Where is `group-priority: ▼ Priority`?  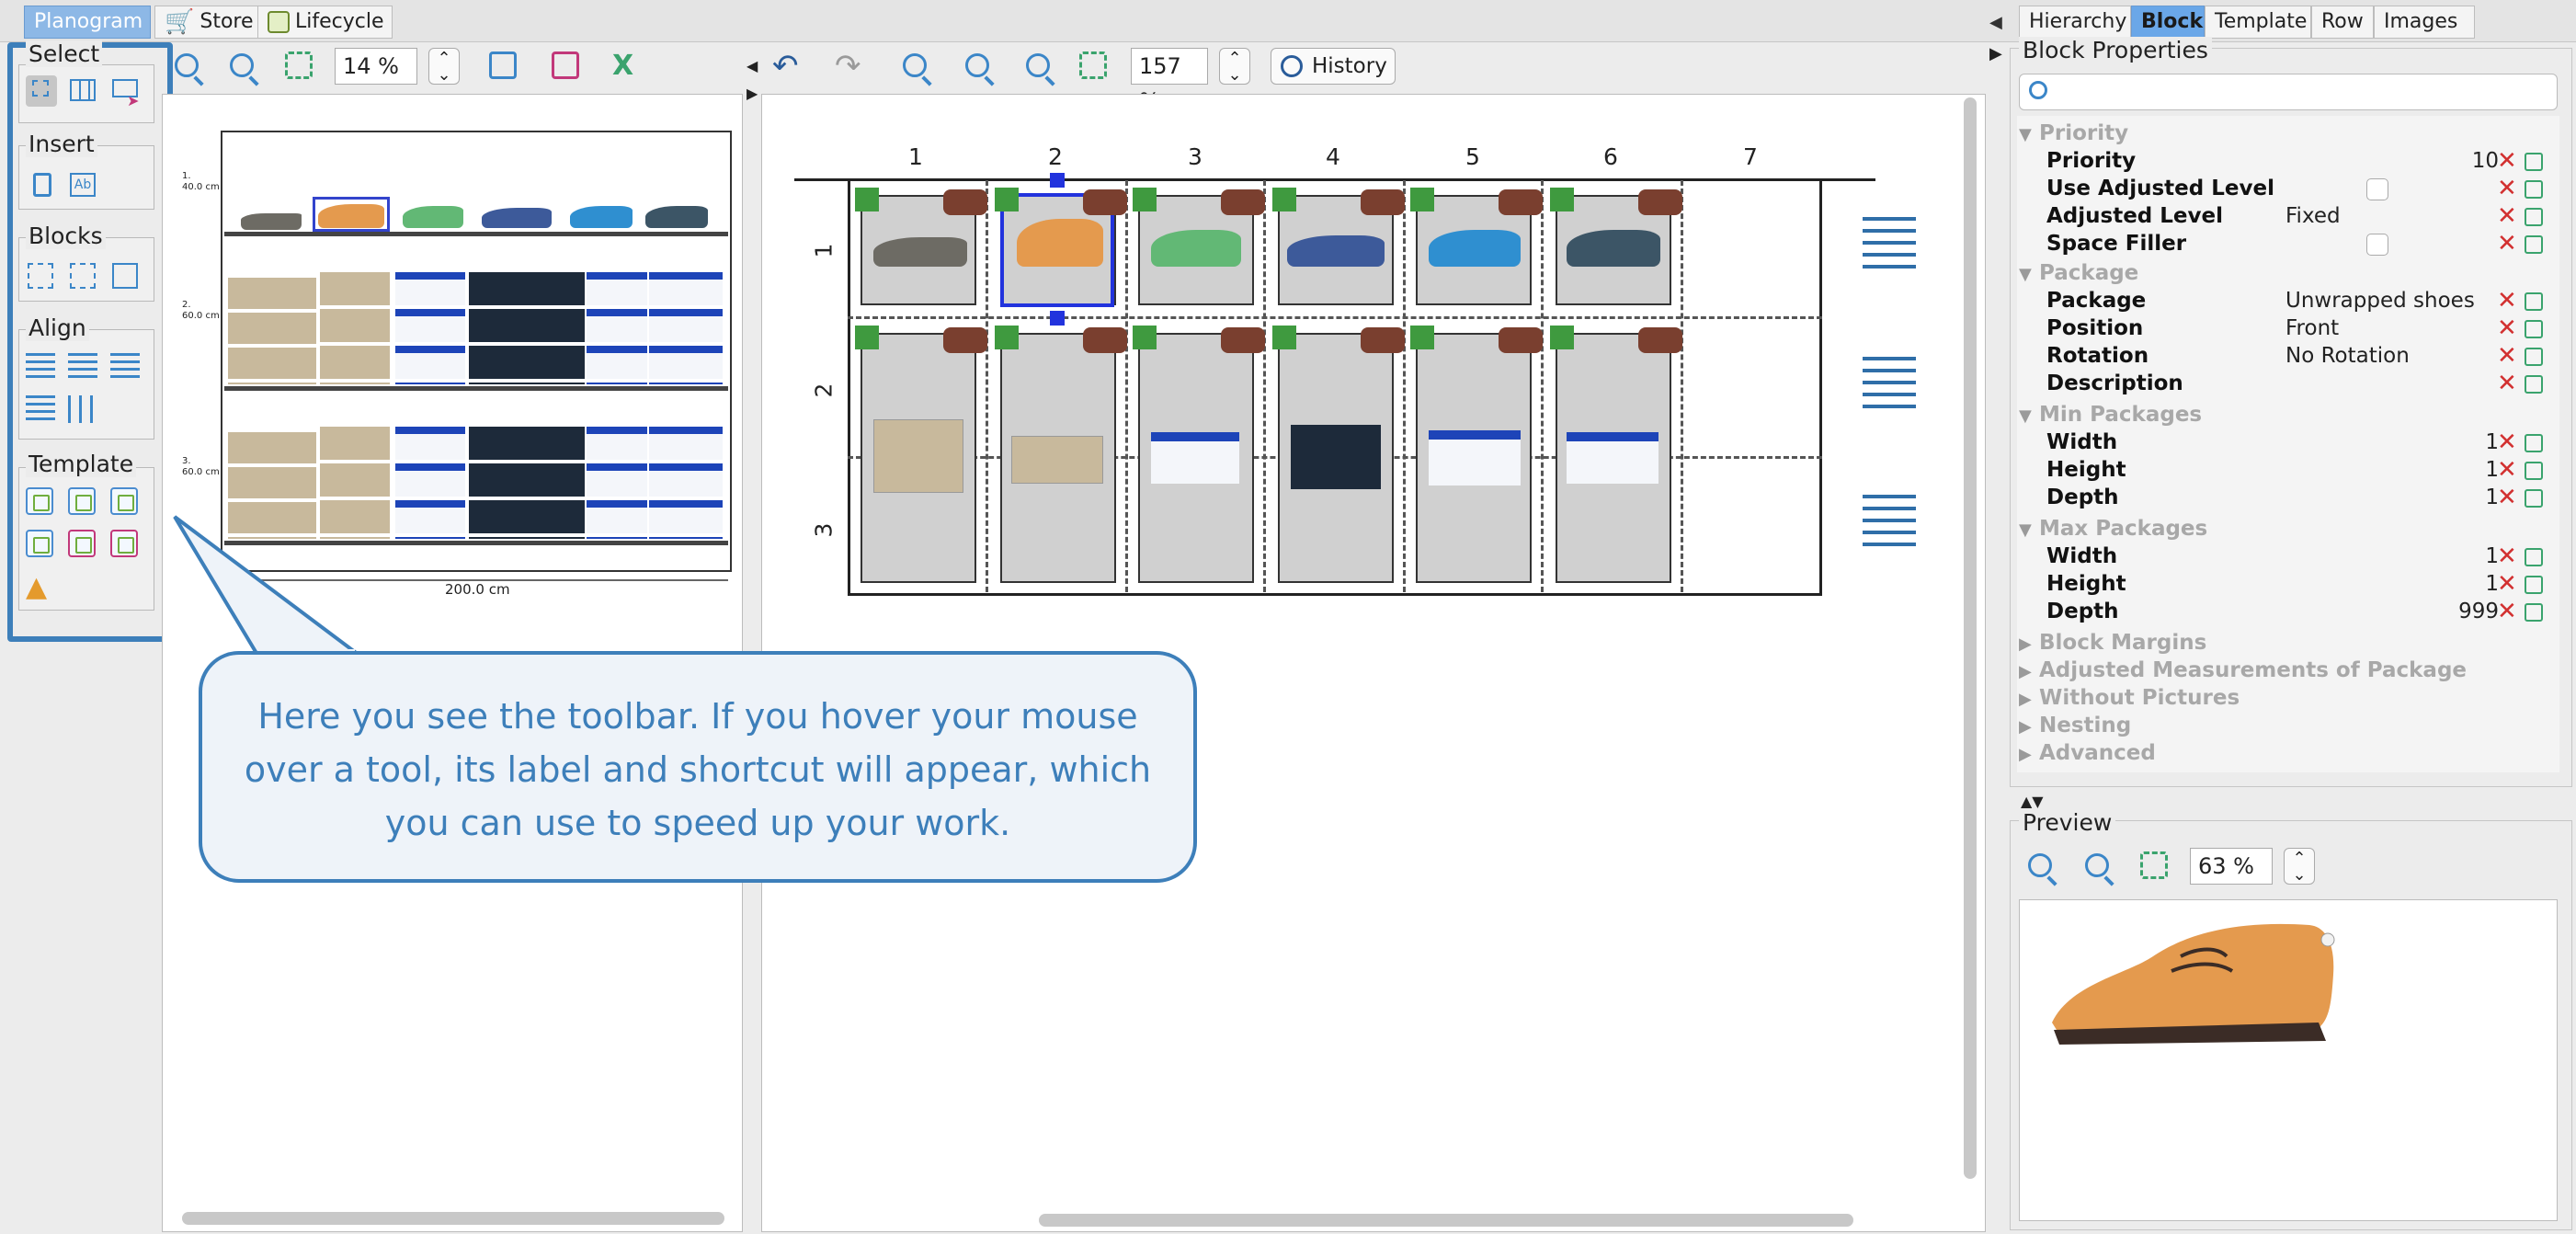
group-priority: ▼ Priority is located at coordinates (2073, 134).